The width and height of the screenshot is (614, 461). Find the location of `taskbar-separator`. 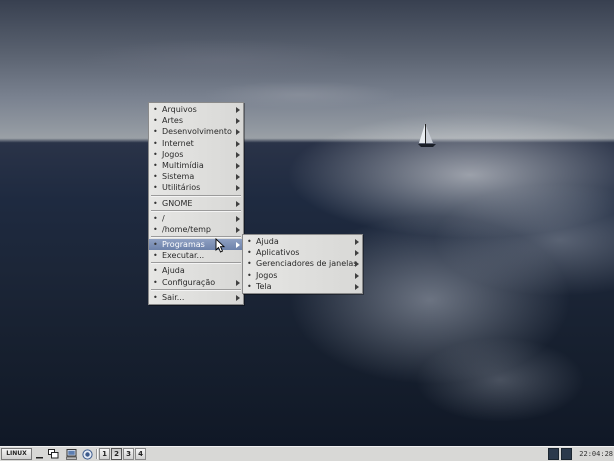

taskbar-separator is located at coordinates (97, 454).